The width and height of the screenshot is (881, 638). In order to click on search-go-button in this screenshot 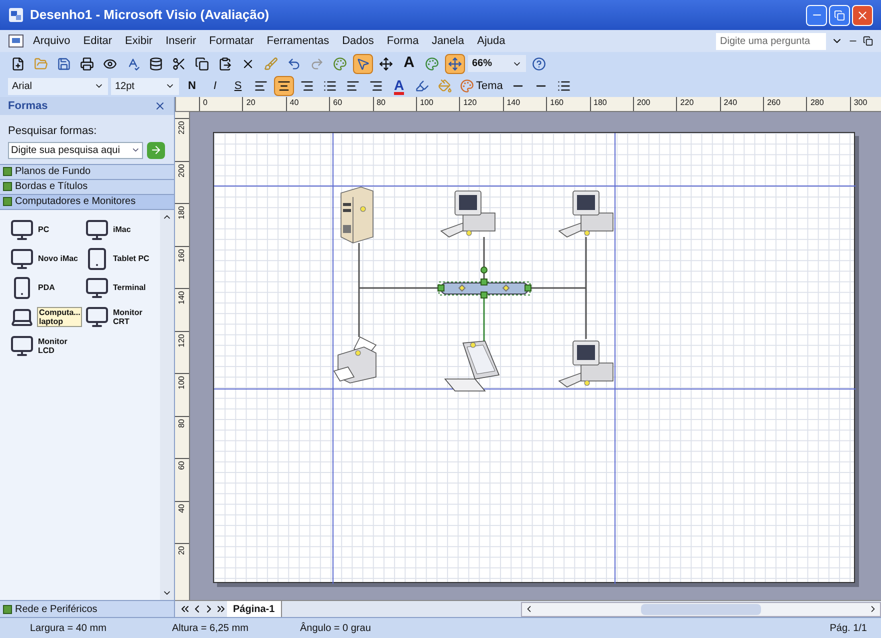, I will do `click(156, 150)`.